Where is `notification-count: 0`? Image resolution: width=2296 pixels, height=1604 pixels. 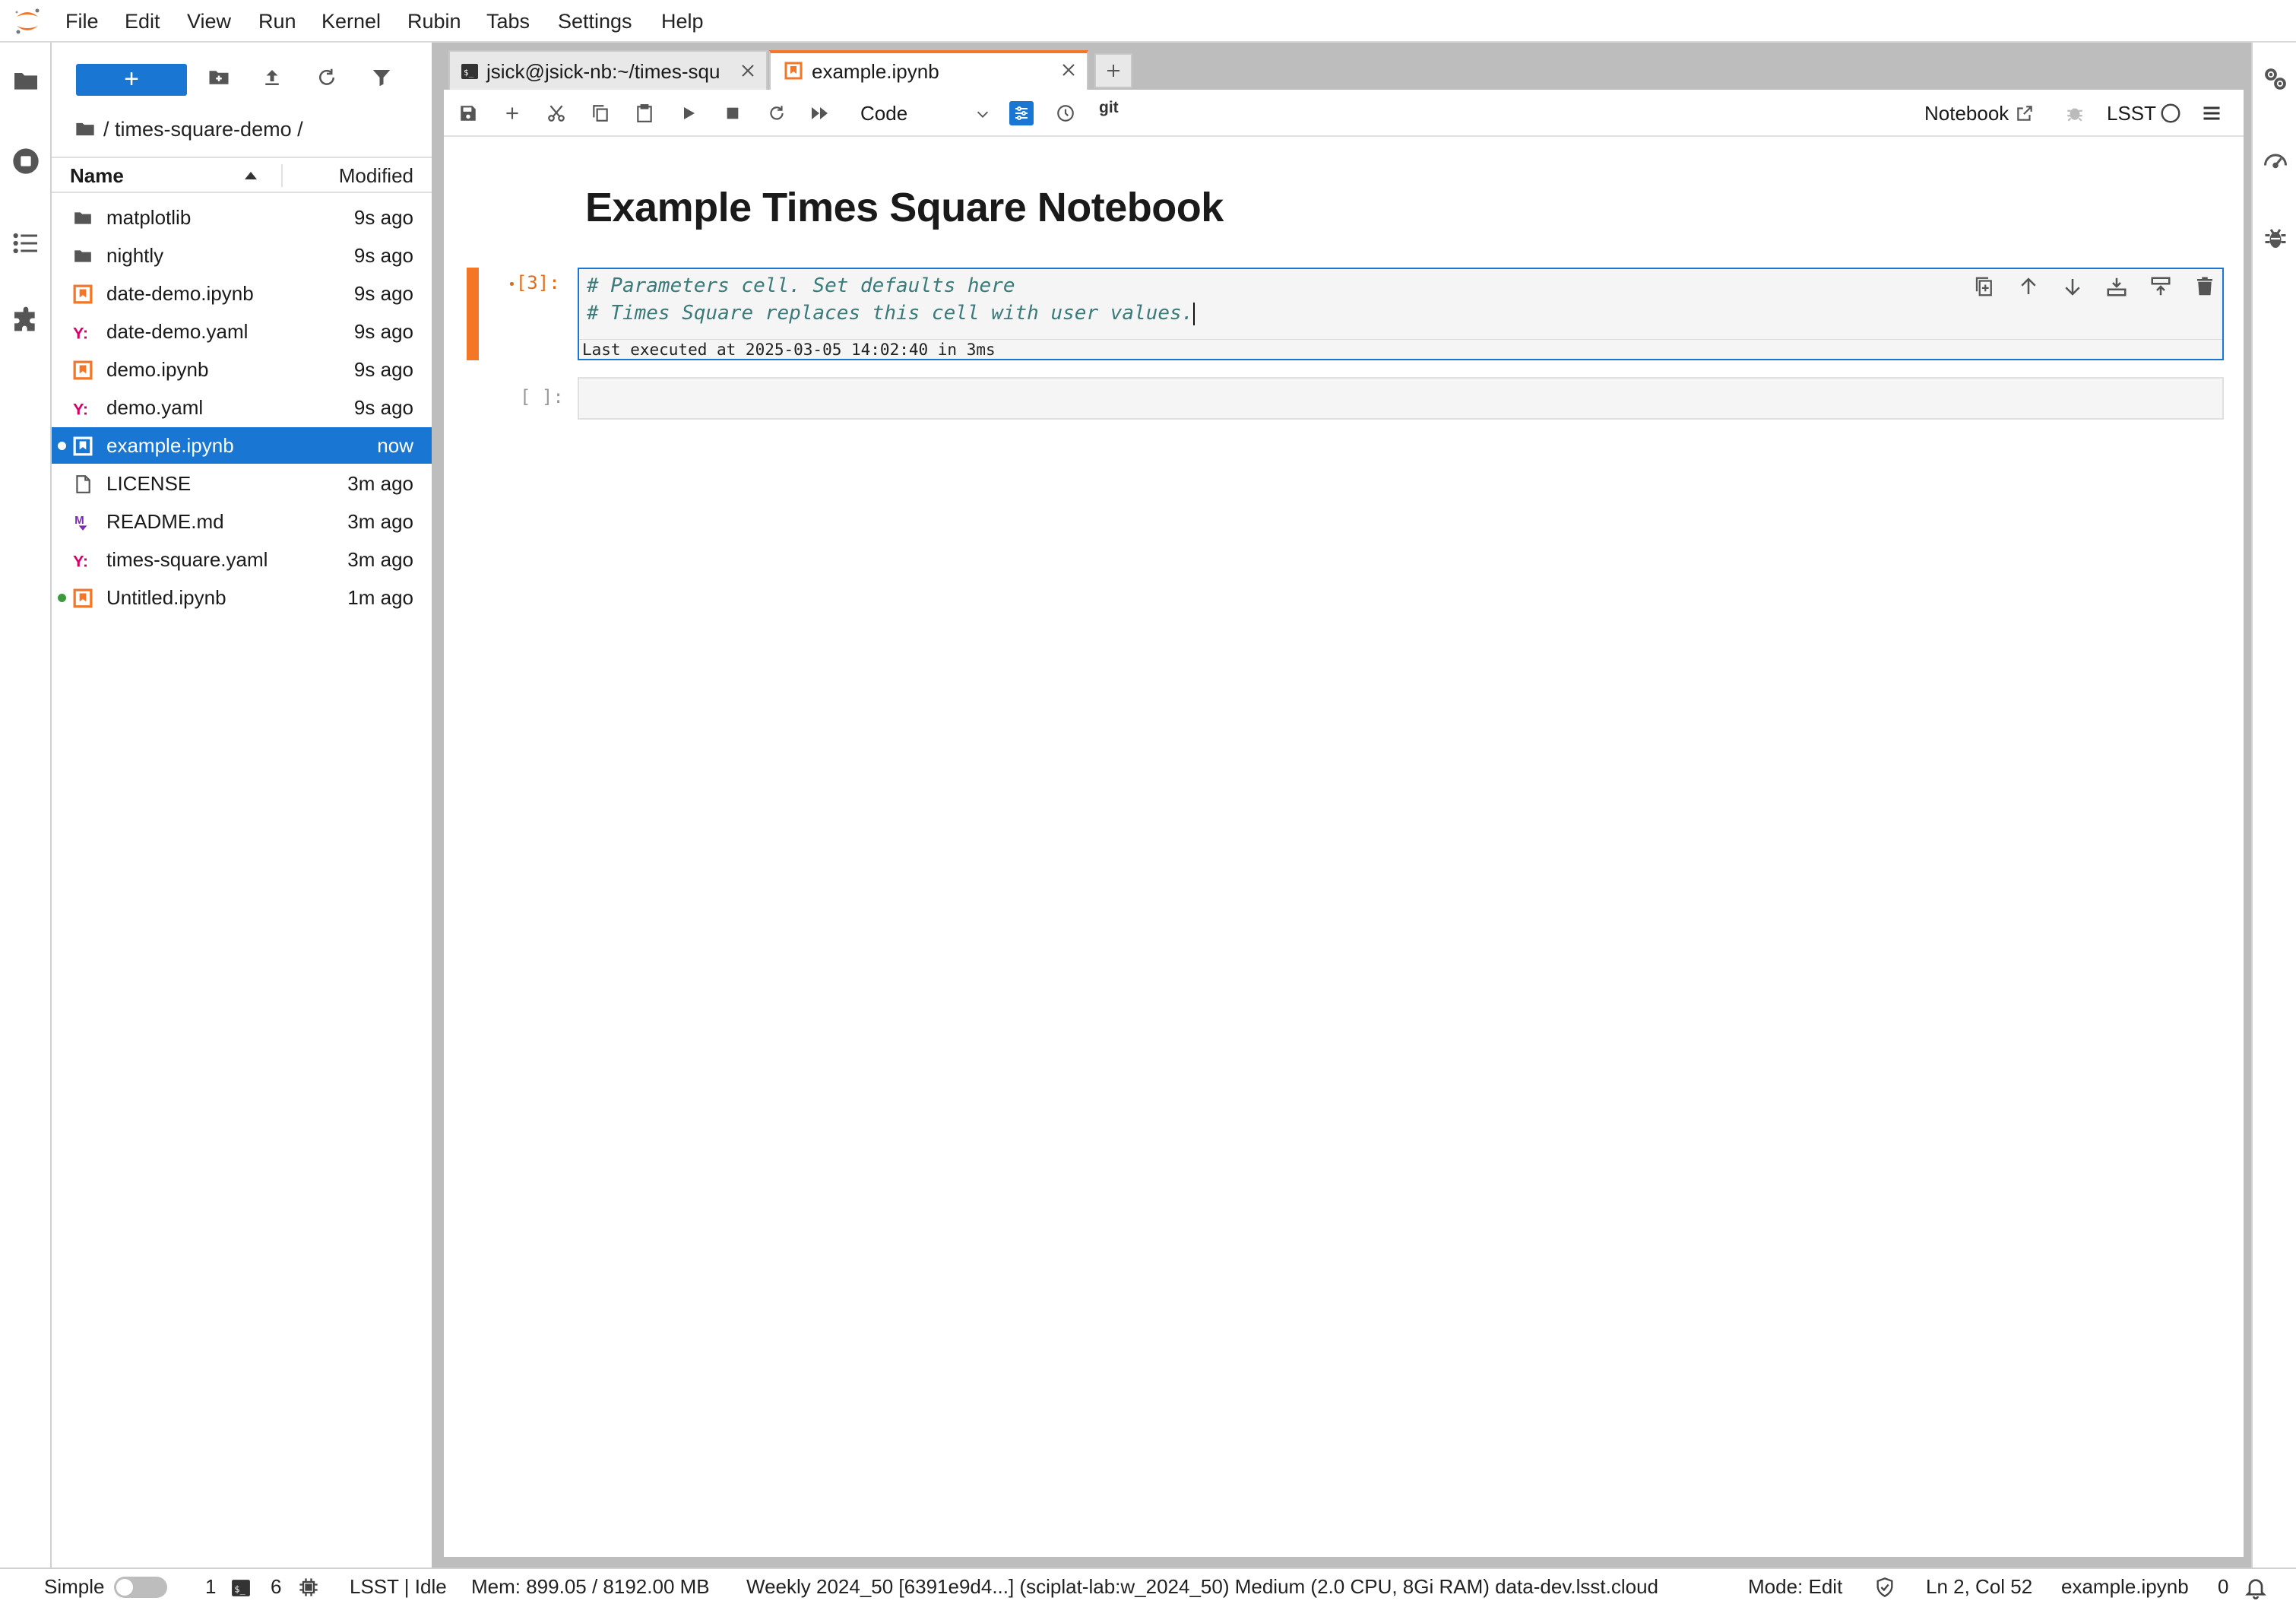
notification-count: 0 is located at coordinates (2223, 1586).